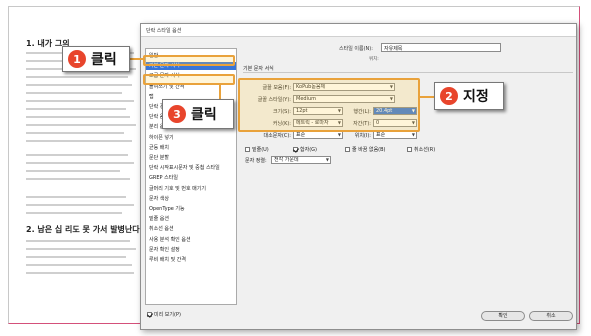 The height and width of the screenshot is (336, 591). I want to click on category-item: 루비 배치 및 간격, so click(167, 260).